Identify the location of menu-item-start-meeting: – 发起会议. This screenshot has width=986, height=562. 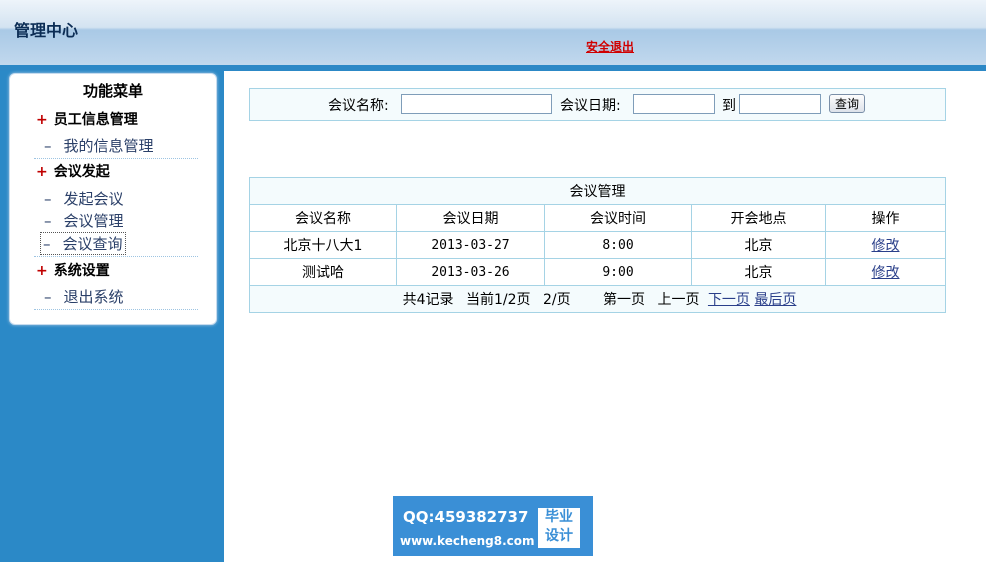
(84, 198).